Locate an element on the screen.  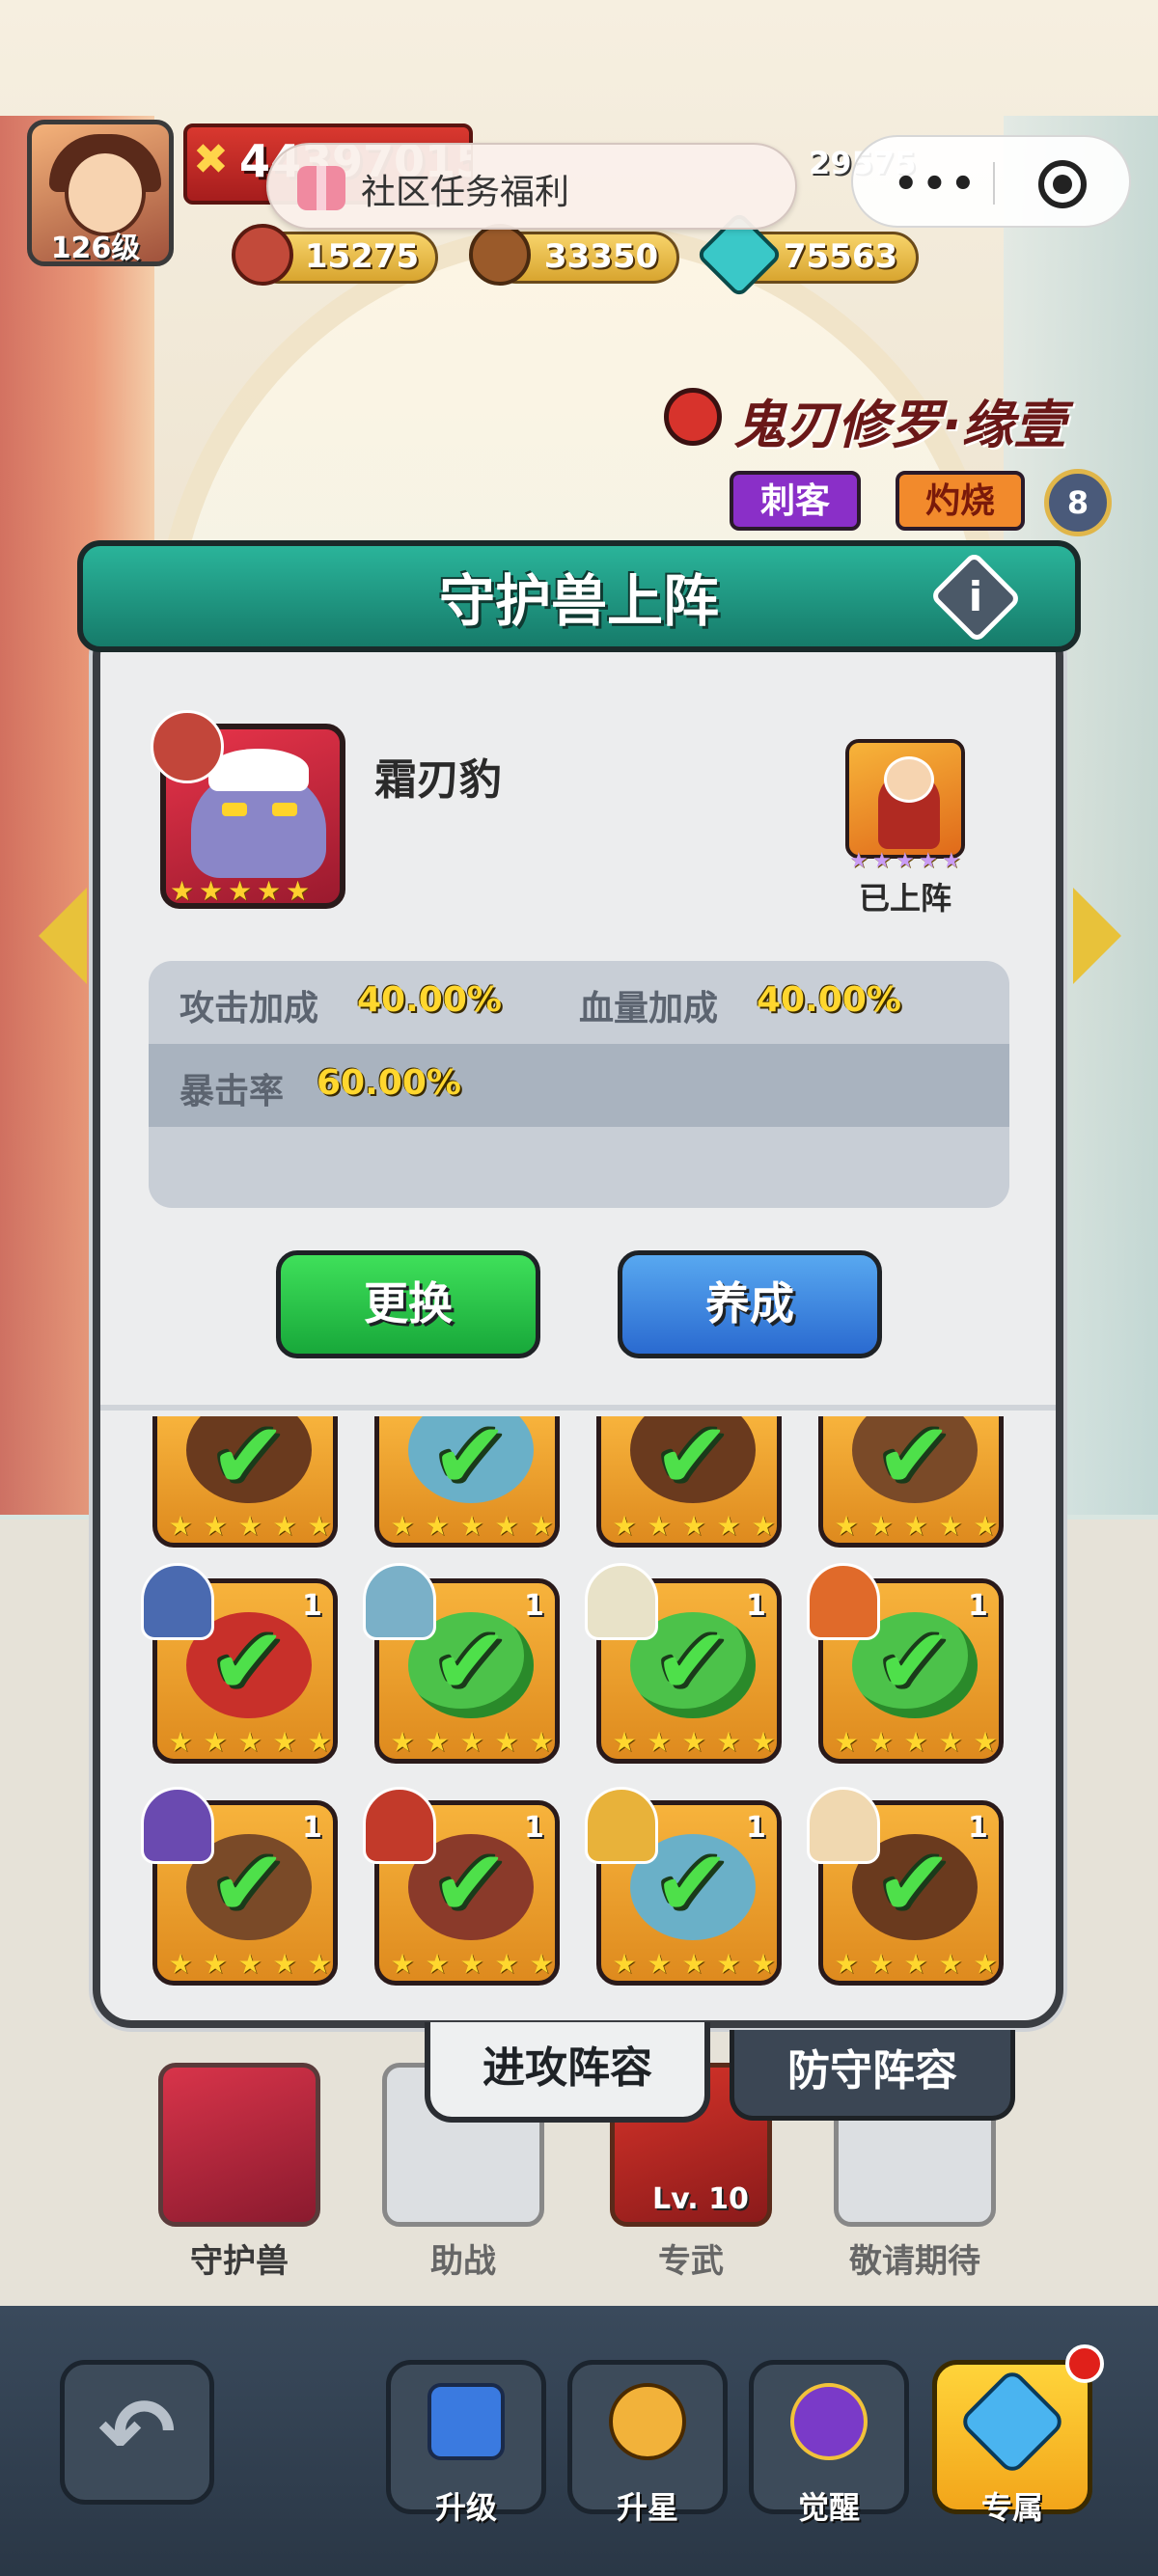
hero-stars: ★ ★ ★ ★ ★ is located at coordinates (906, 862).